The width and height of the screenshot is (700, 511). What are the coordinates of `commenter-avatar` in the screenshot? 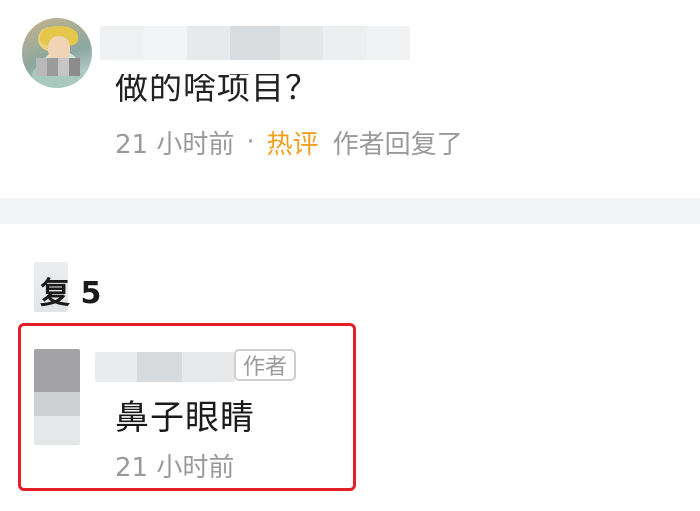 It's located at (57, 53).